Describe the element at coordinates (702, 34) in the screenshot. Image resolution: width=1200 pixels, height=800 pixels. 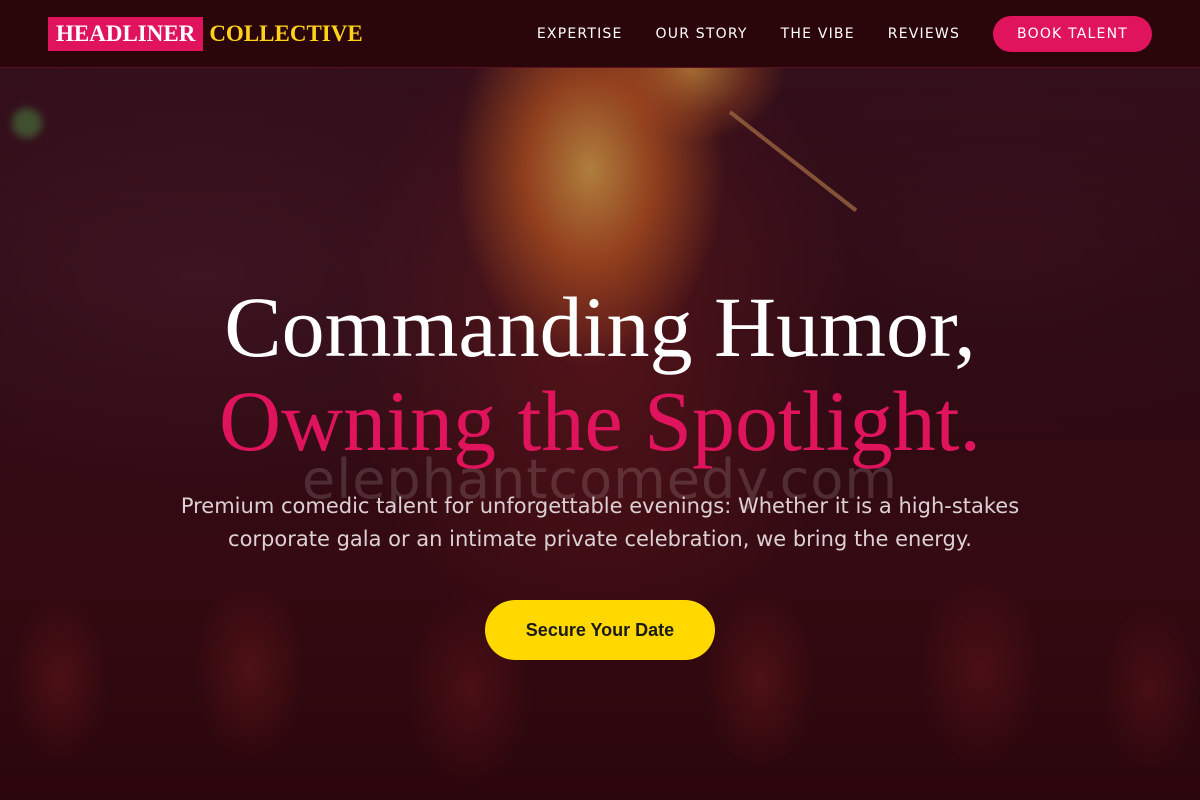
I see `nav-link-our-story: OUR STORY` at that location.